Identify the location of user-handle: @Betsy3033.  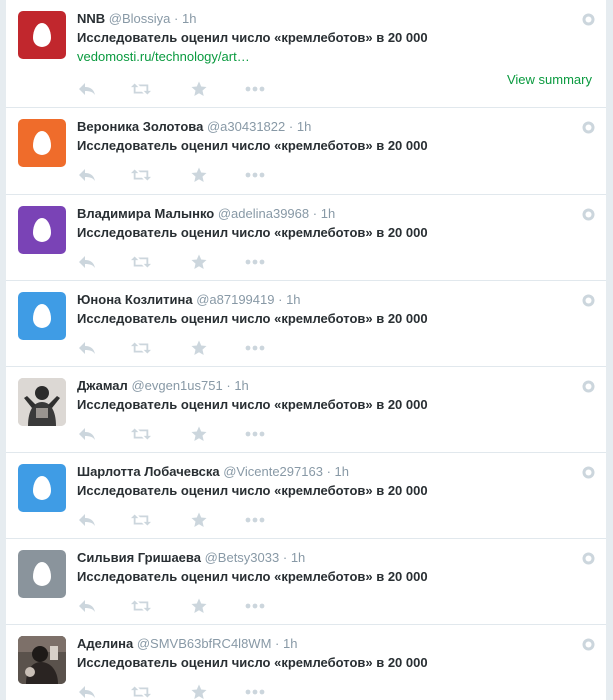
(242, 557).